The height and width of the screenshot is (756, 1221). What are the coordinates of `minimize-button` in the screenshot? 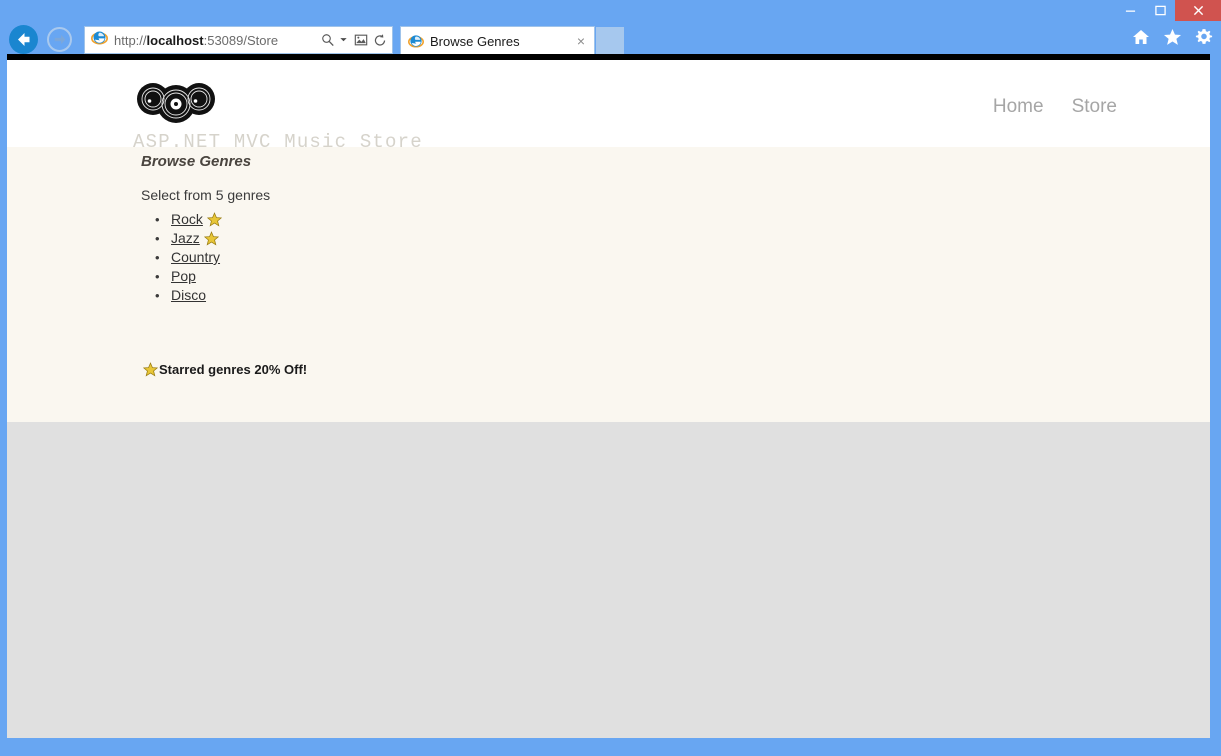 It's located at (1130, 10).